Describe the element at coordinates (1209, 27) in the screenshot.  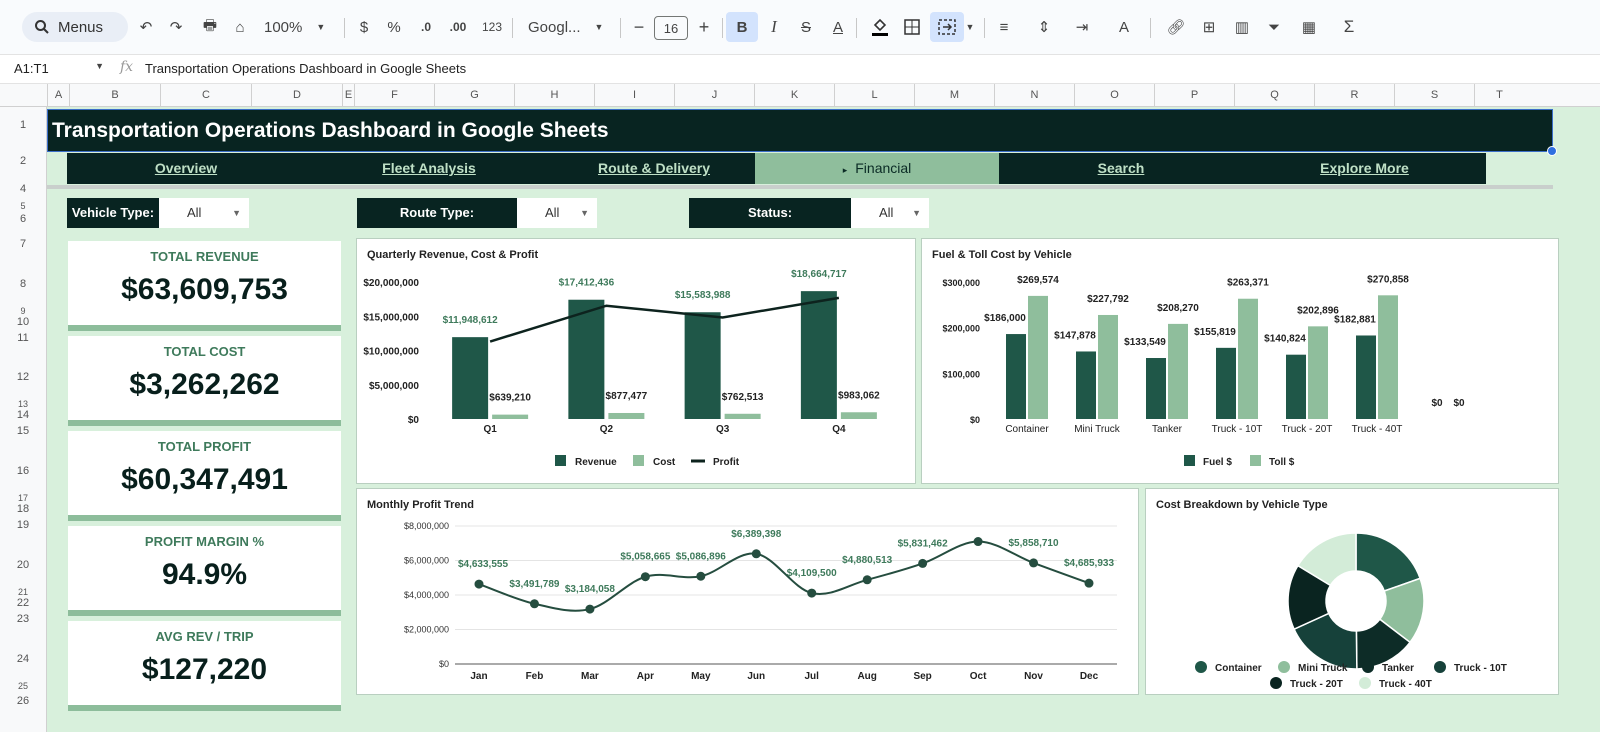
I see `insert-comment-icon: ⊞` at that location.